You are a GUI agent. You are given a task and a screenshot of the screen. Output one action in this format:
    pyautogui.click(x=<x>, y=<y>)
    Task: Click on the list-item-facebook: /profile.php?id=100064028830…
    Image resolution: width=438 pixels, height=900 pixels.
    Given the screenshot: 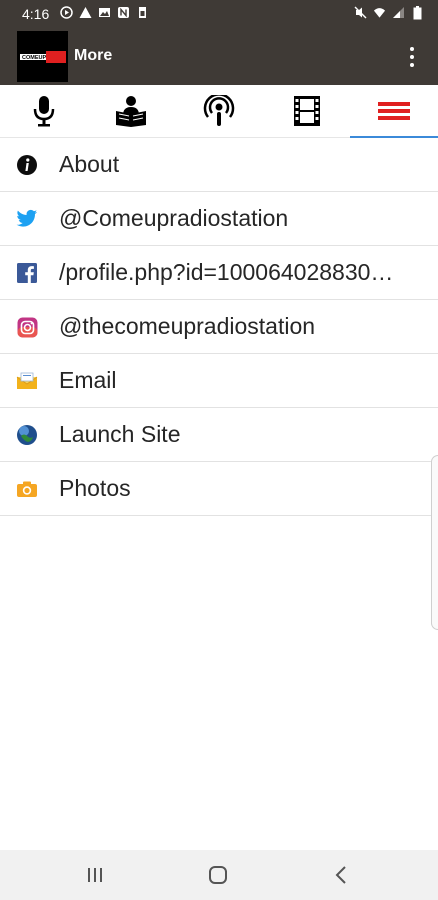 What is the action you would take?
    pyautogui.click(x=219, y=273)
    